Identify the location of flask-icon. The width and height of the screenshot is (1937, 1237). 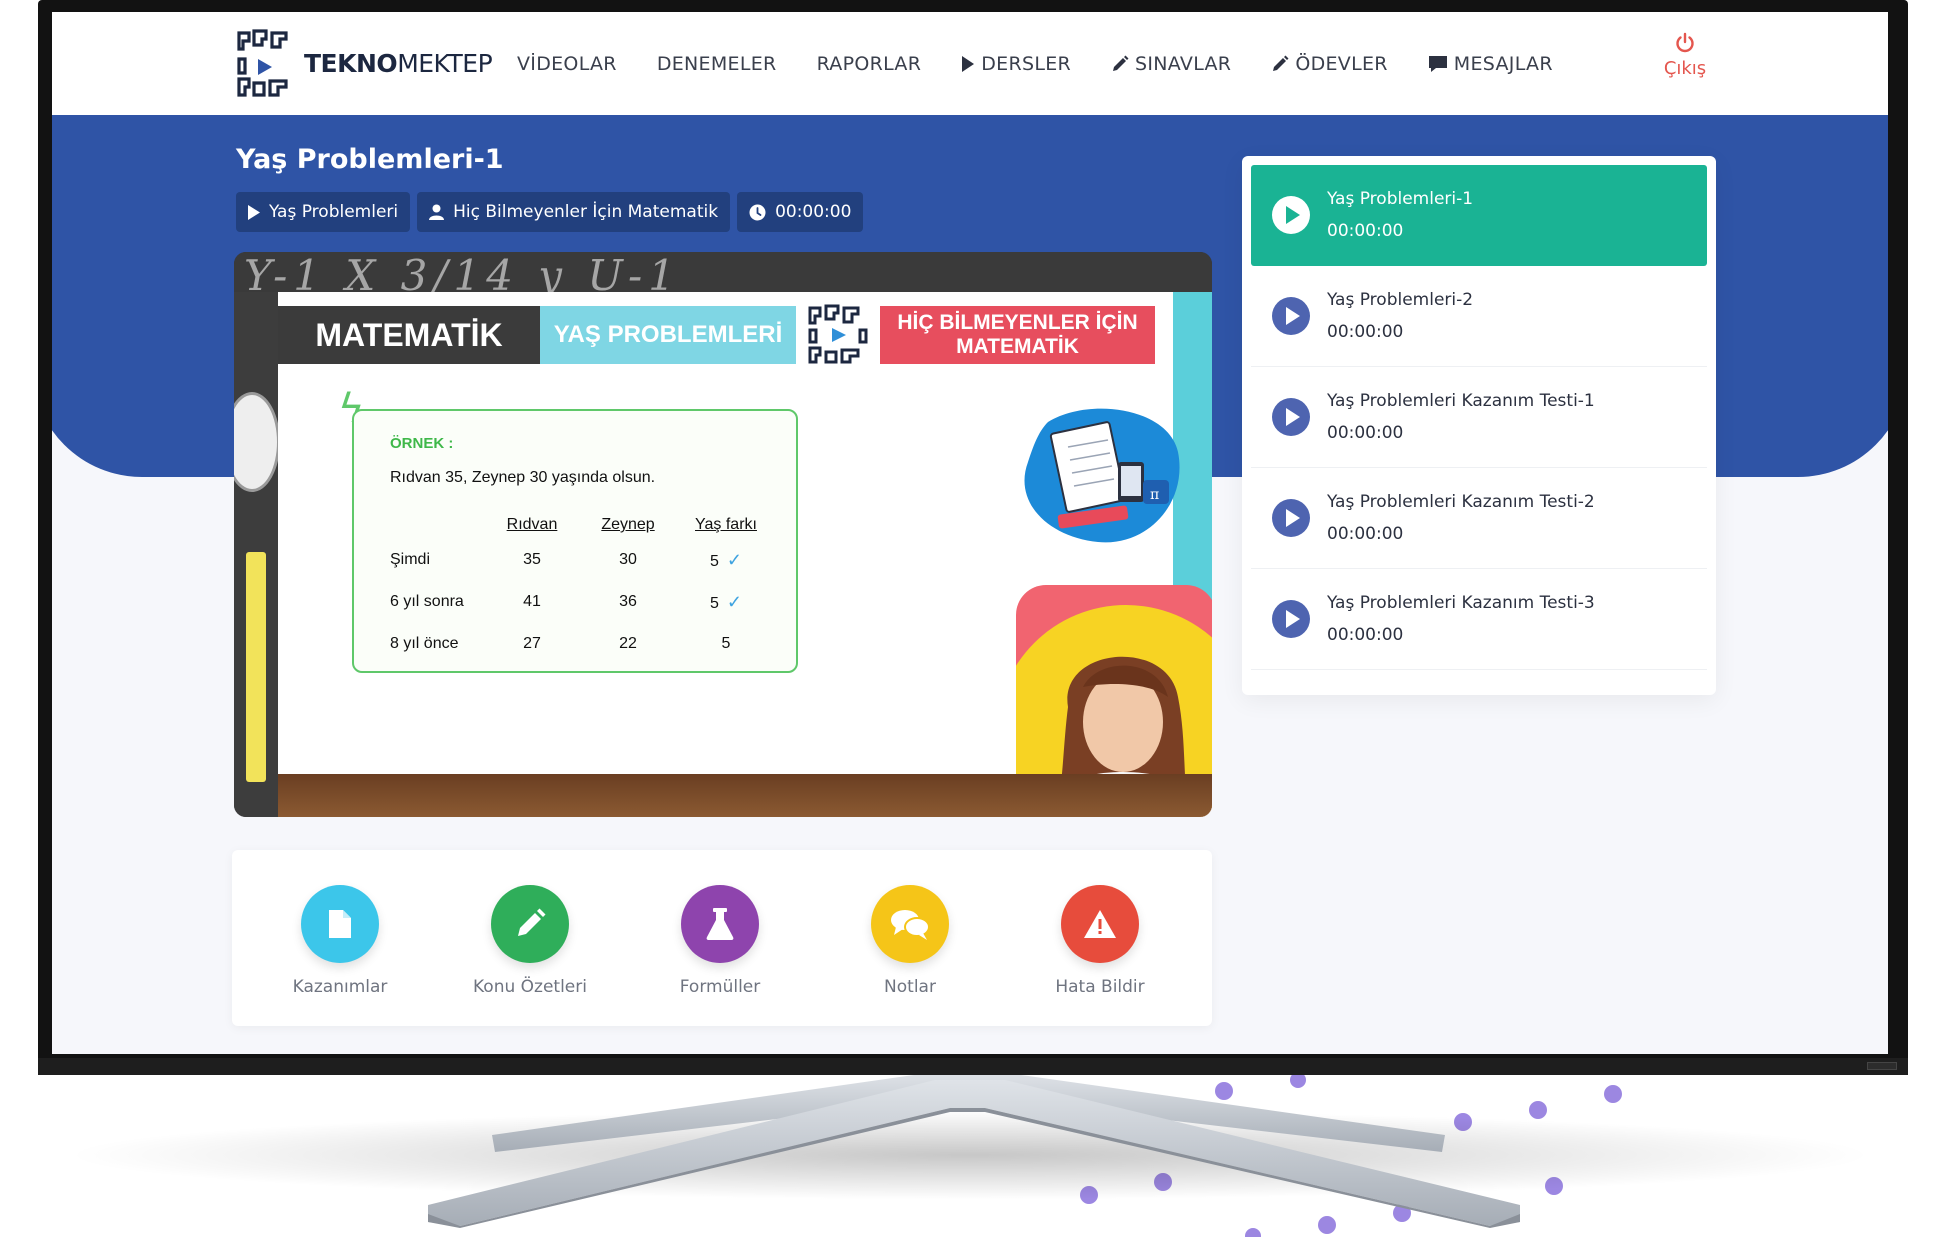
(720, 924).